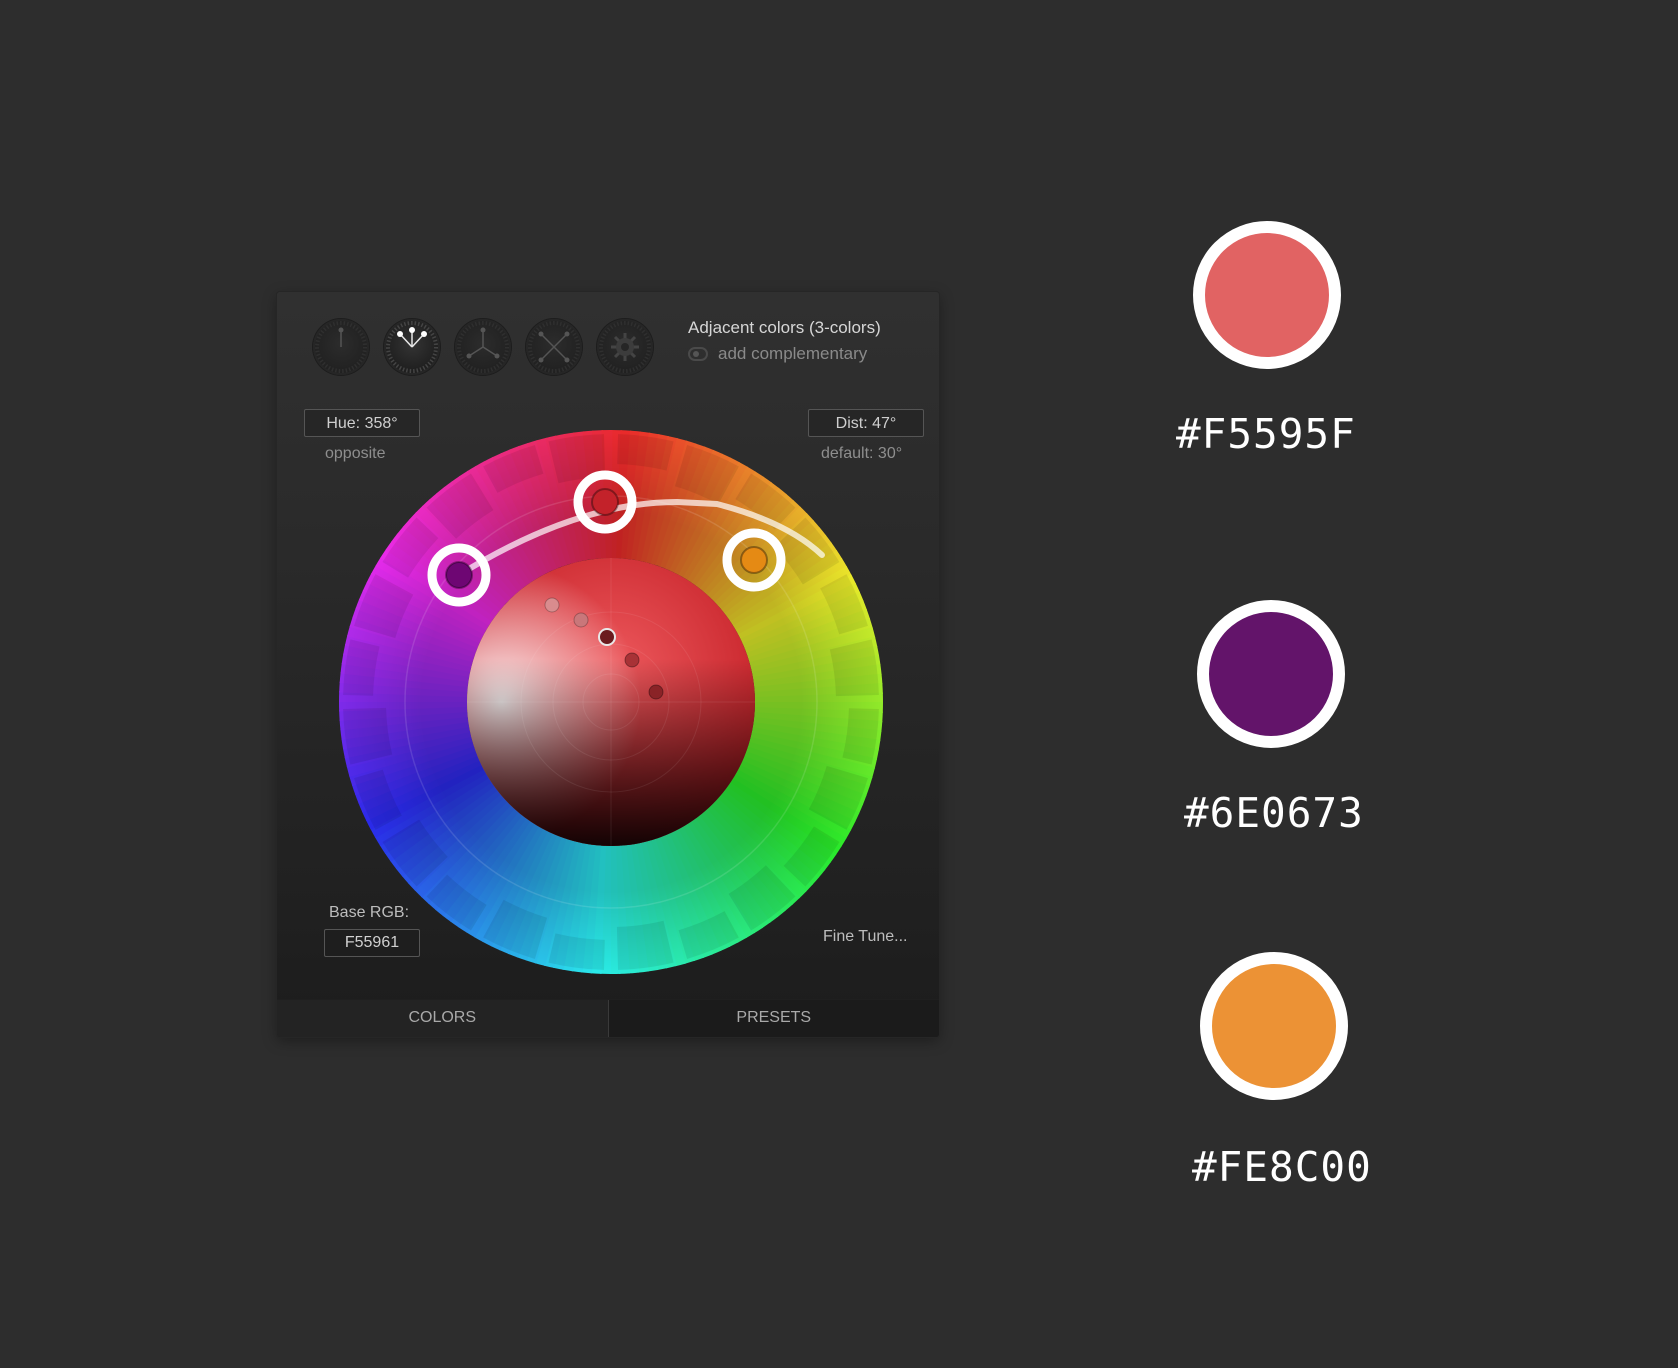 The image size is (1678, 1368). Describe the element at coordinates (1282, 1167) in the screenshot. I see `swatch-3-hex: #FE8C00` at that location.